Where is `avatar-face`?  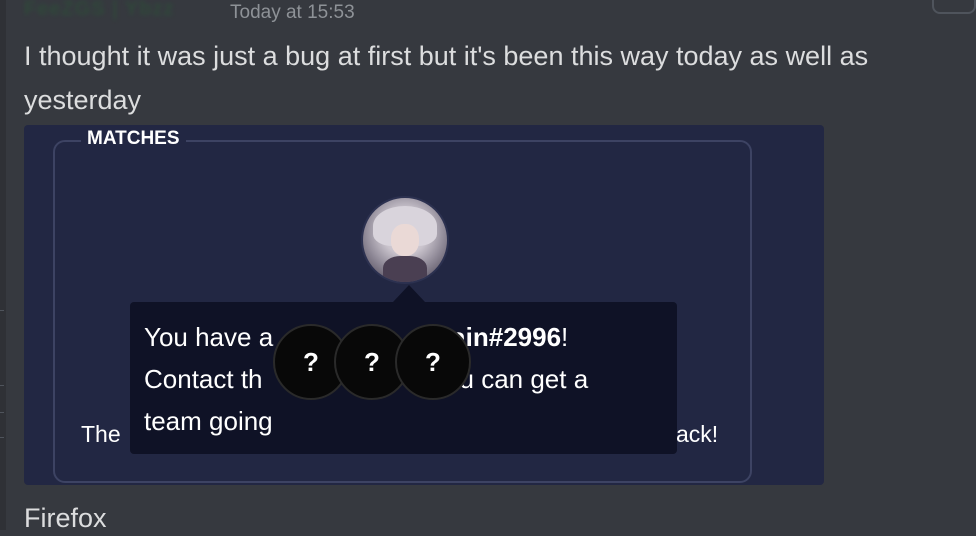
avatar-face is located at coordinates (405, 240).